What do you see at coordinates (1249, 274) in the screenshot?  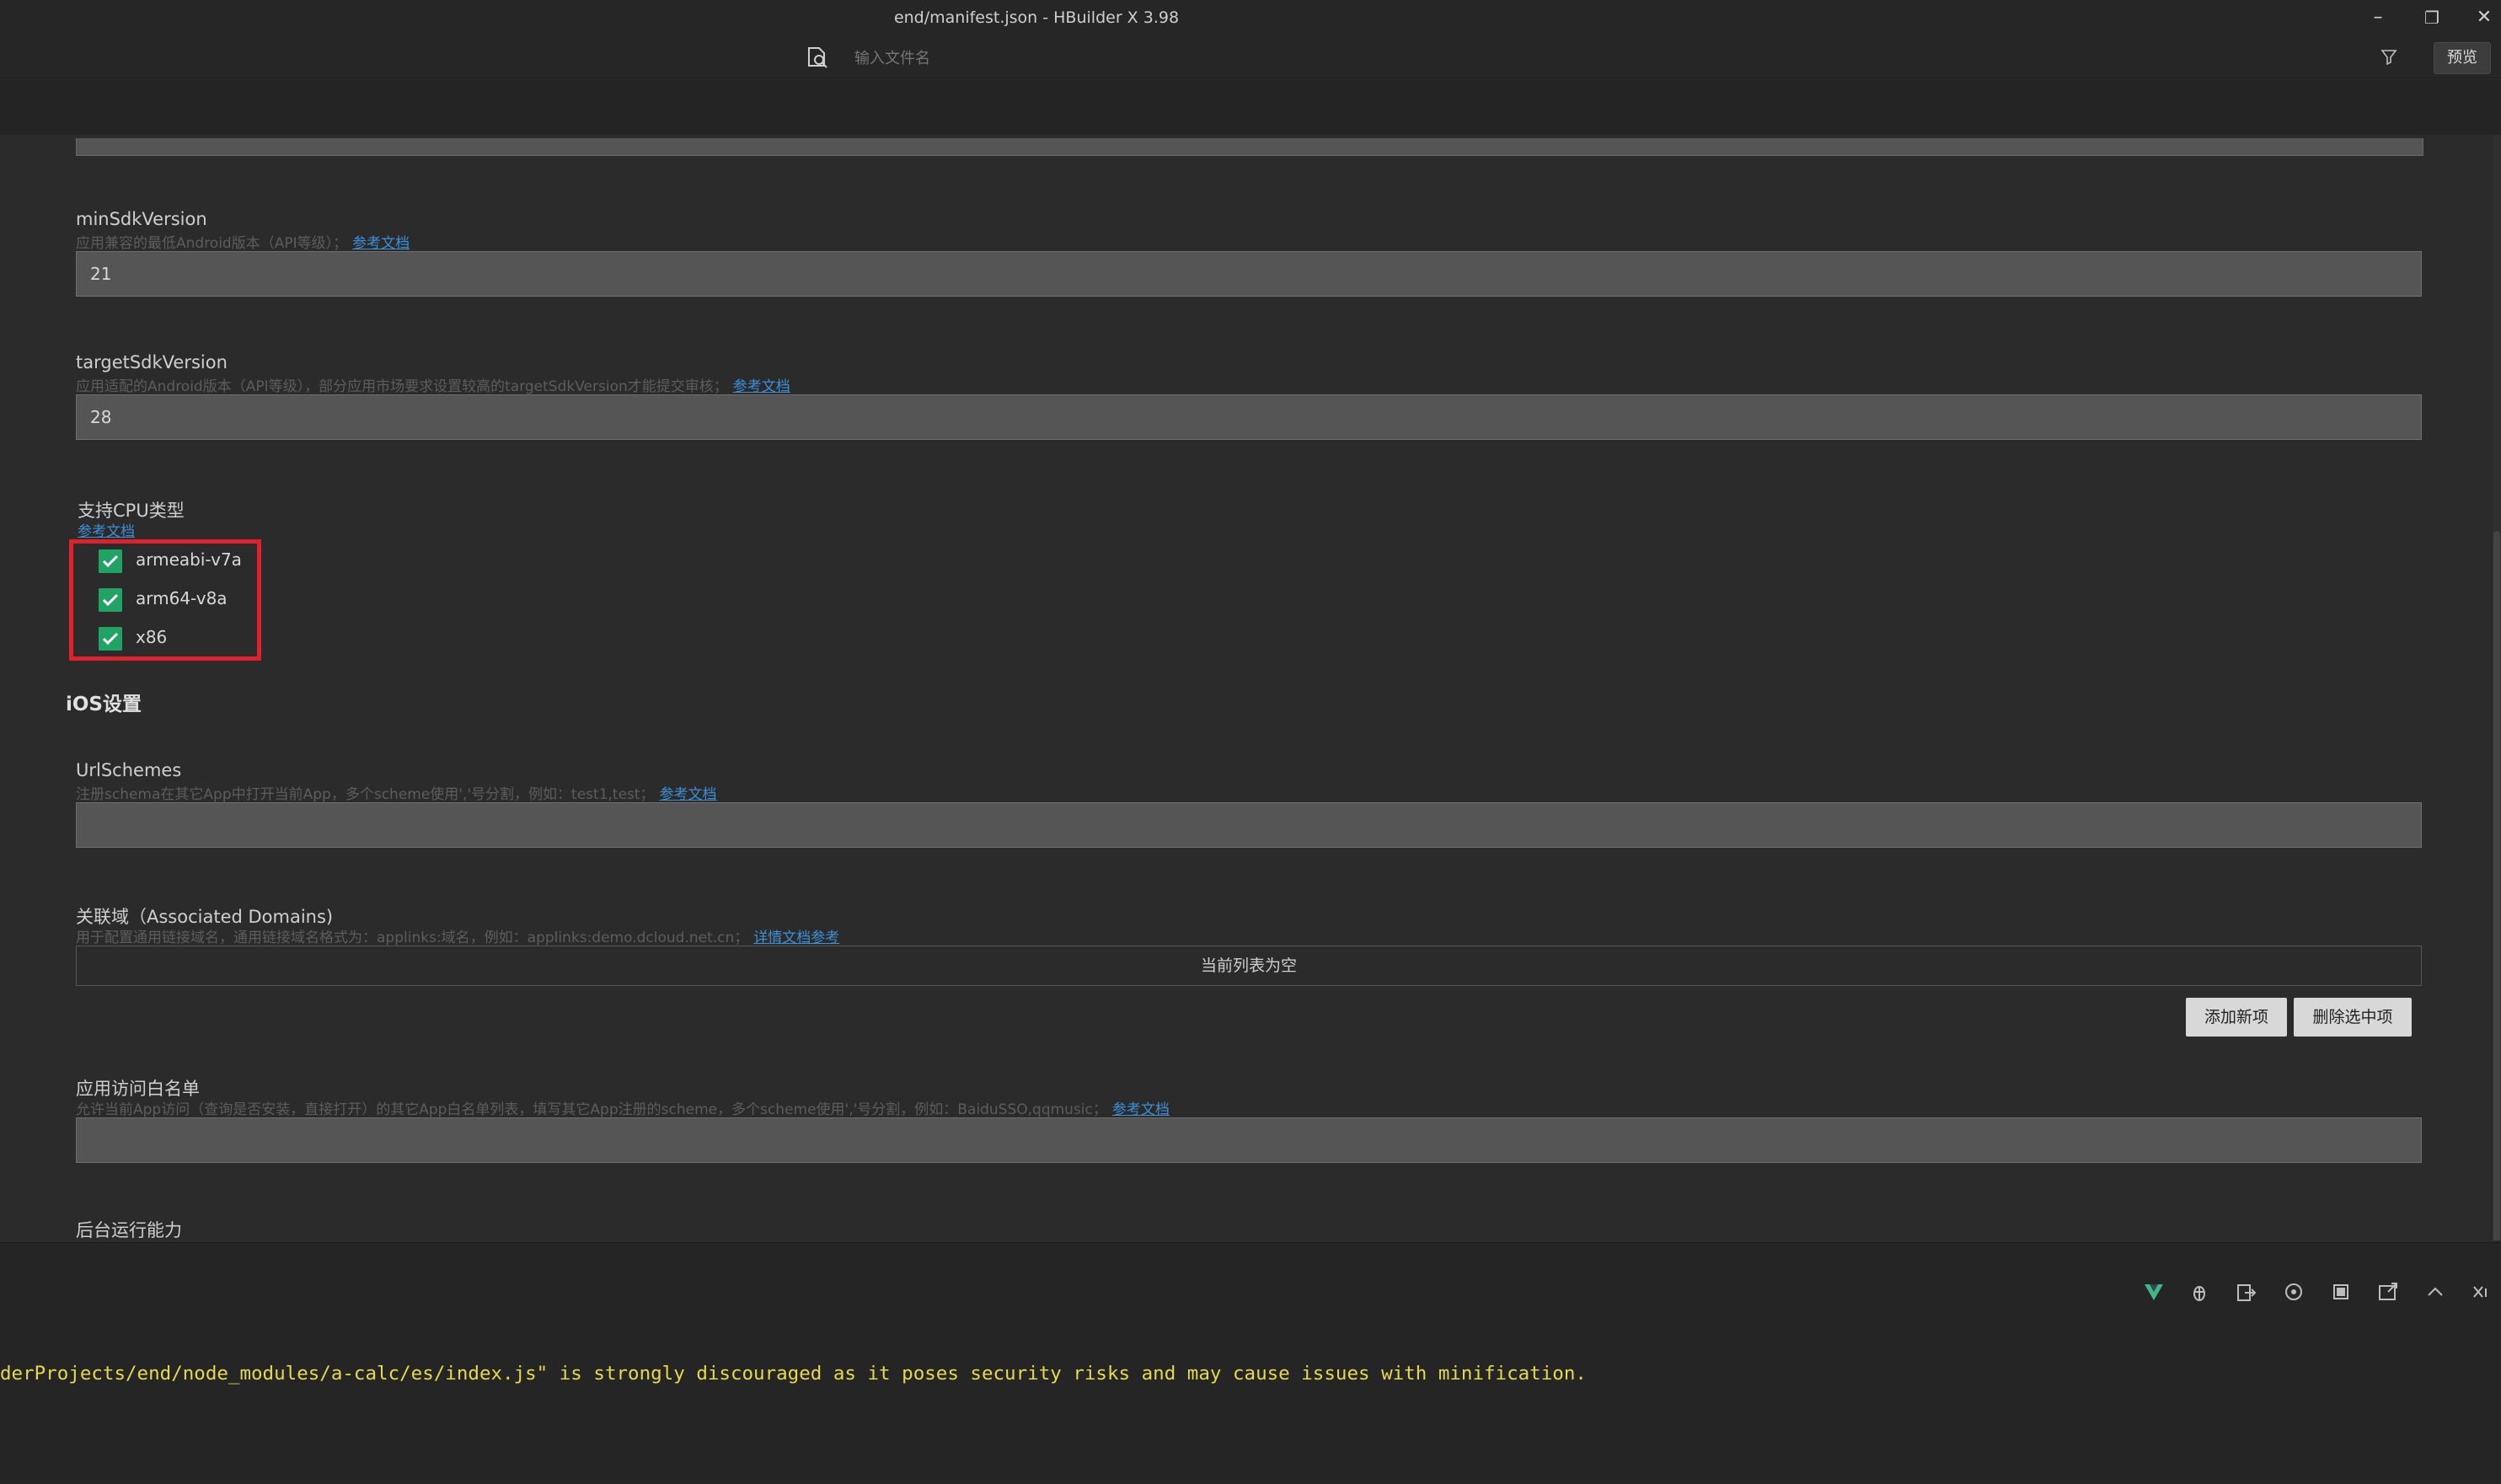 I see `min-sdk-input: 21` at bounding box center [1249, 274].